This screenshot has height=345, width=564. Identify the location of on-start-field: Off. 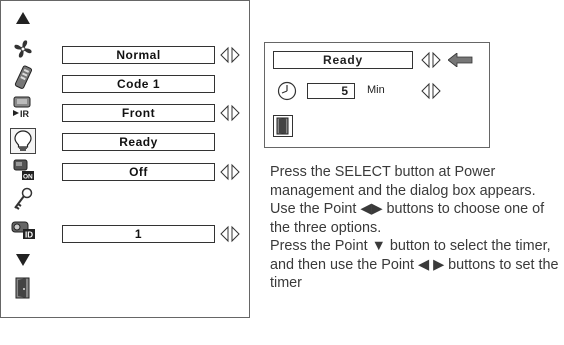
(138, 172).